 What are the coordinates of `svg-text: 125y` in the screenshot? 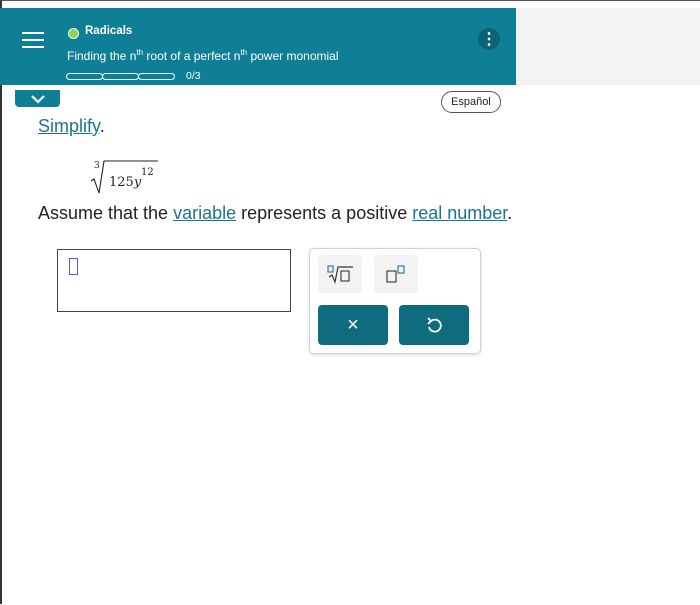 It's located at (125, 182).